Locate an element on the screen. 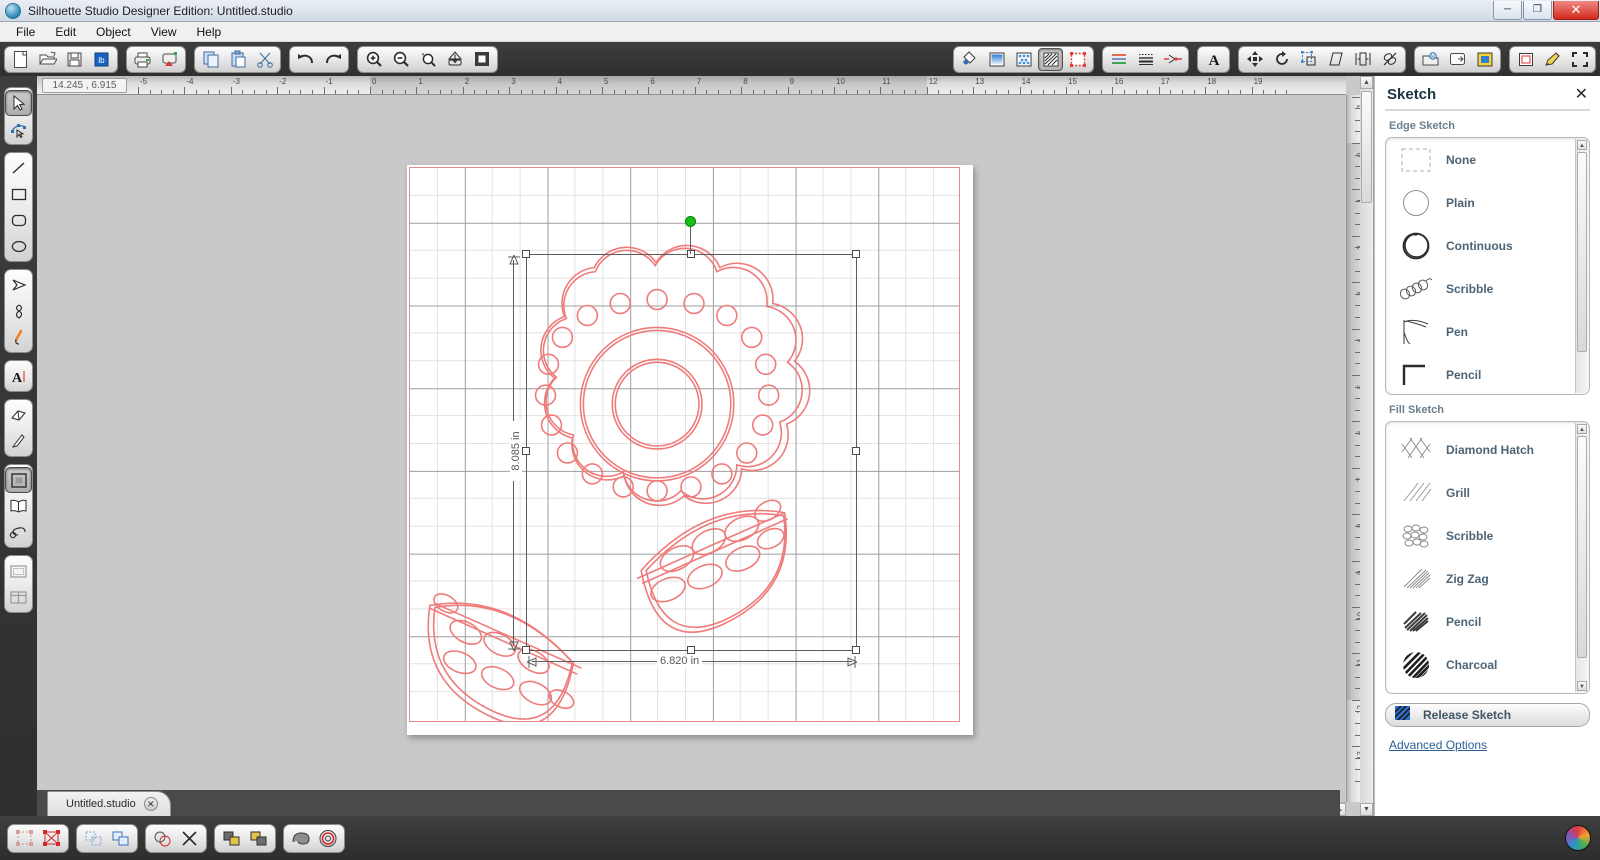 The height and width of the screenshot is (860, 1600). rectangle-tool-icon is located at coordinates (18, 194).